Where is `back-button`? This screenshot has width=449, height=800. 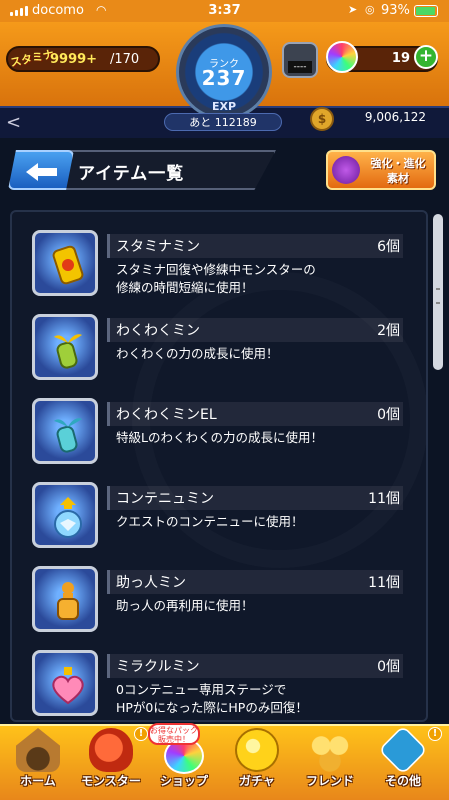 back-button is located at coordinates (41, 170).